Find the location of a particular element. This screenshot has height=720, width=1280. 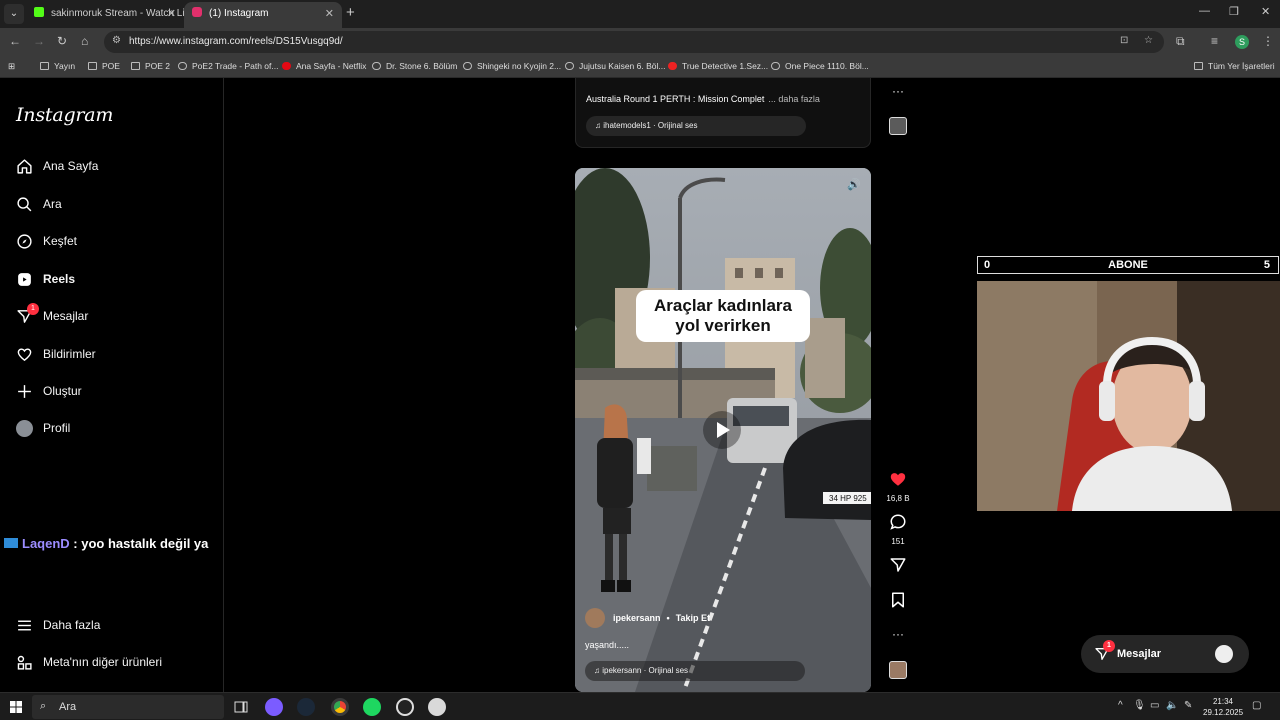

messages-pill: 1 Mesajlar is located at coordinates (1165, 654).